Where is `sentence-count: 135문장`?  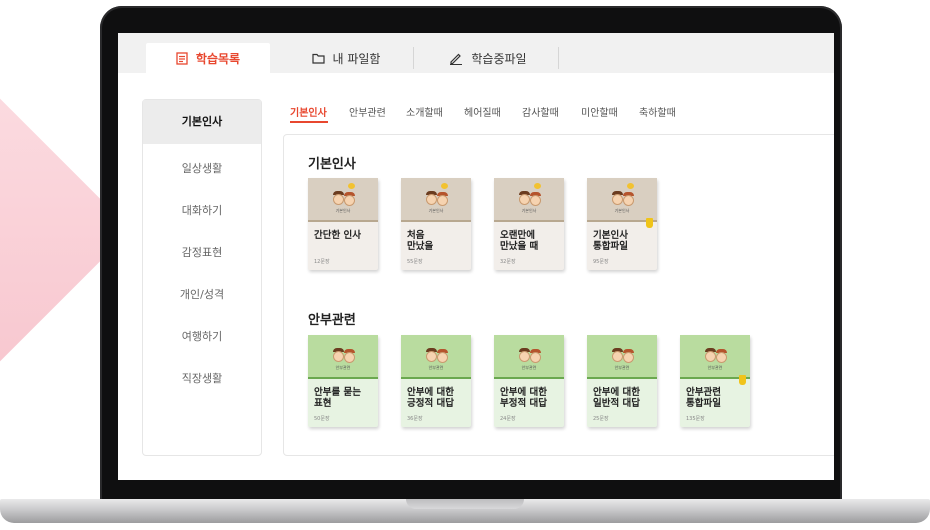
sentence-count: 135문장 is located at coordinates (695, 419).